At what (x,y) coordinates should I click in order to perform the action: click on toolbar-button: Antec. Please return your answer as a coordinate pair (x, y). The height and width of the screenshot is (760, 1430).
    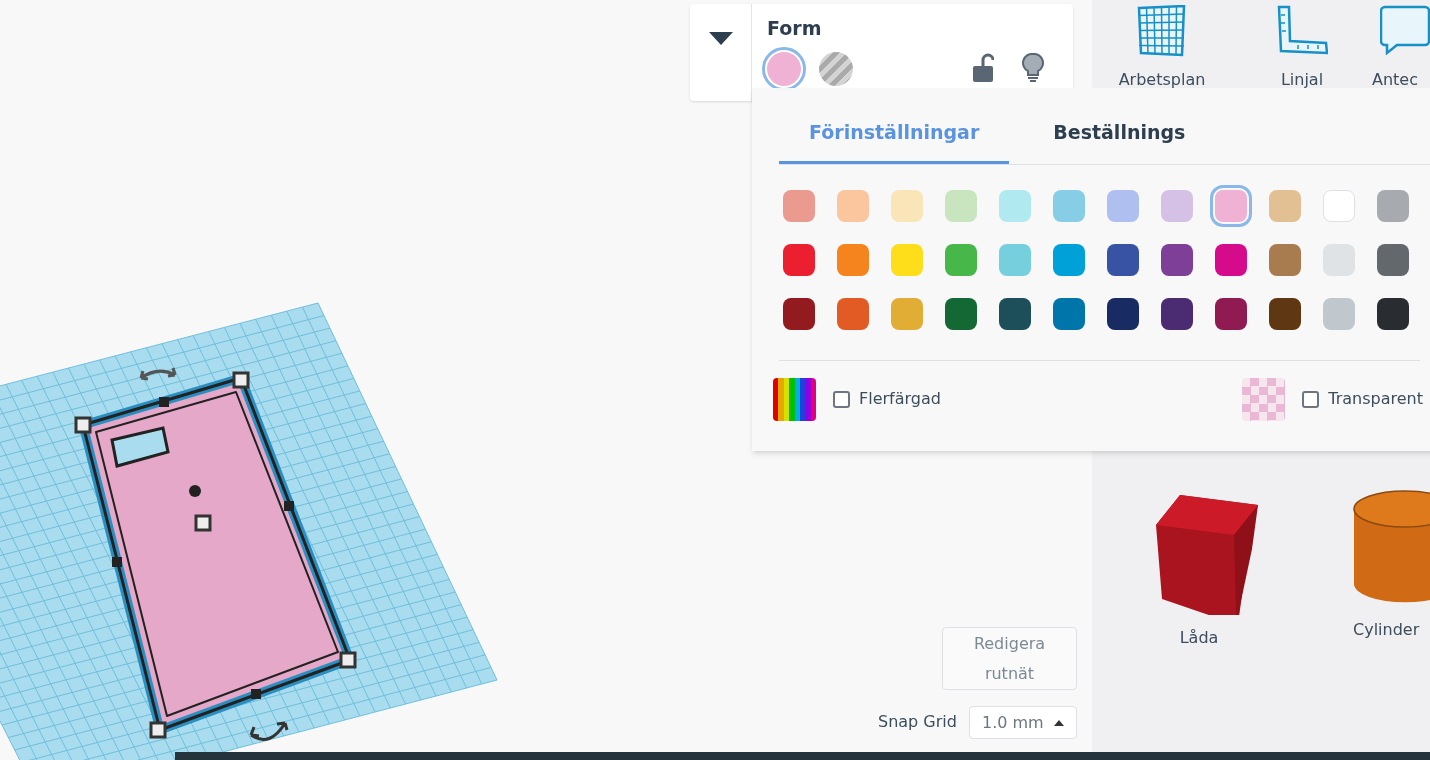
    Looking at the image, I should click on (1401, 48).